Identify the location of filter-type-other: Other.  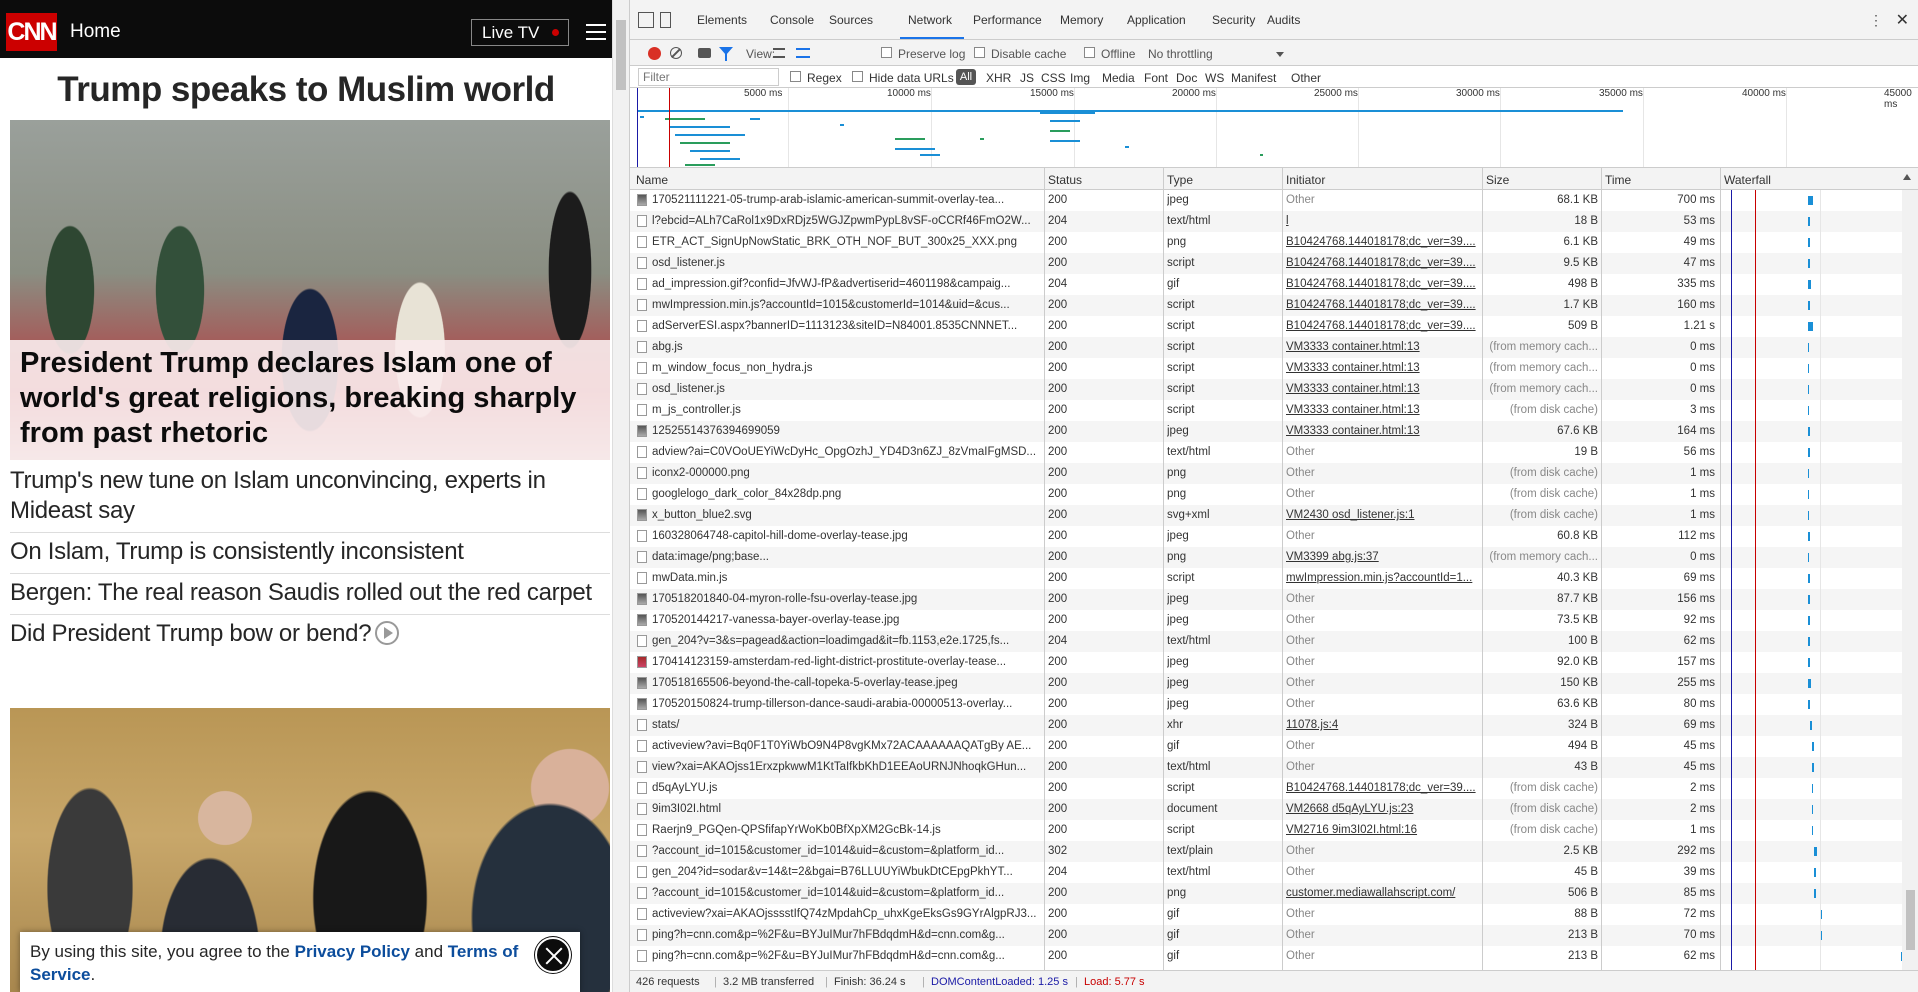
(1306, 78).